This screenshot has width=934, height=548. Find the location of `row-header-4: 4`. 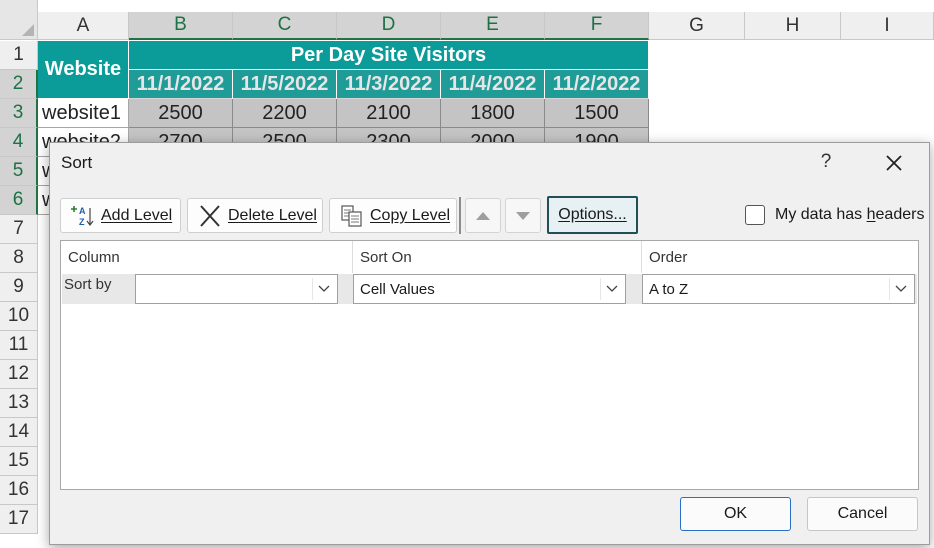

row-header-4: 4 is located at coordinates (19, 142).